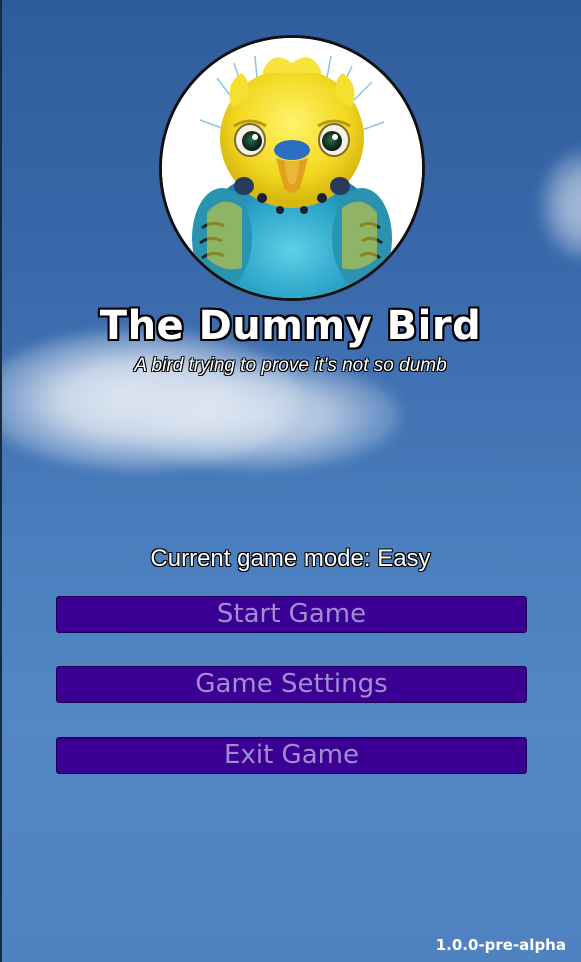 Image resolution: width=581 pixels, height=962 pixels. What do you see at coordinates (404, 558) in the screenshot?
I see `game-mode-value: Easy` at bounding box center [404, 558].